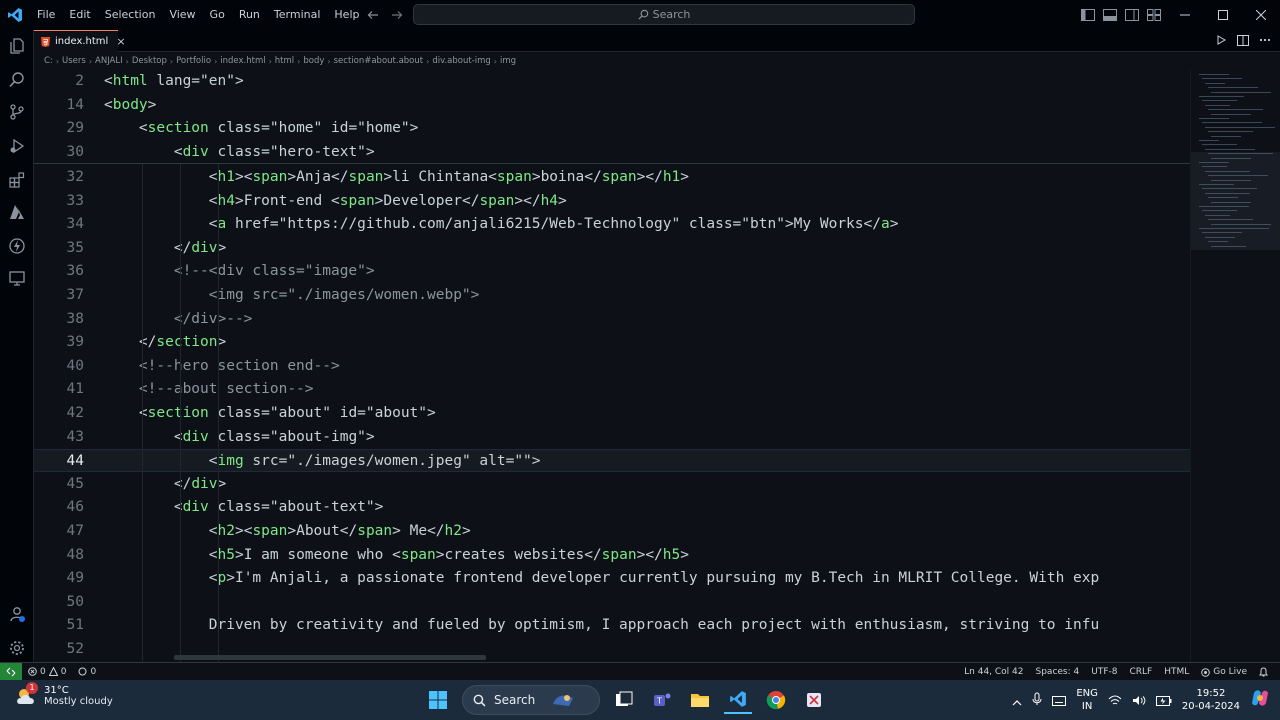  I want to click on code-line: 43 <div class="about-img">, so click(612, 437).